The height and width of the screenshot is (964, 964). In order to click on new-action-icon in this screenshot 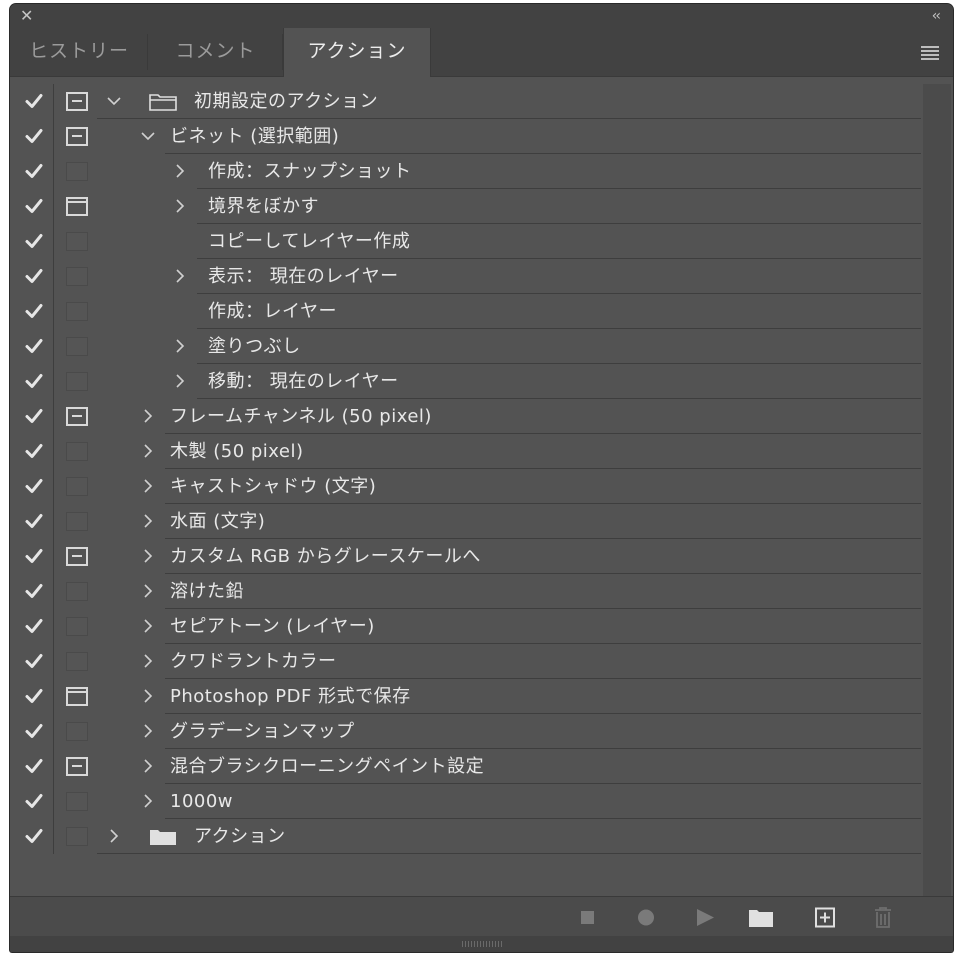, I will do `click(825, 917)`.